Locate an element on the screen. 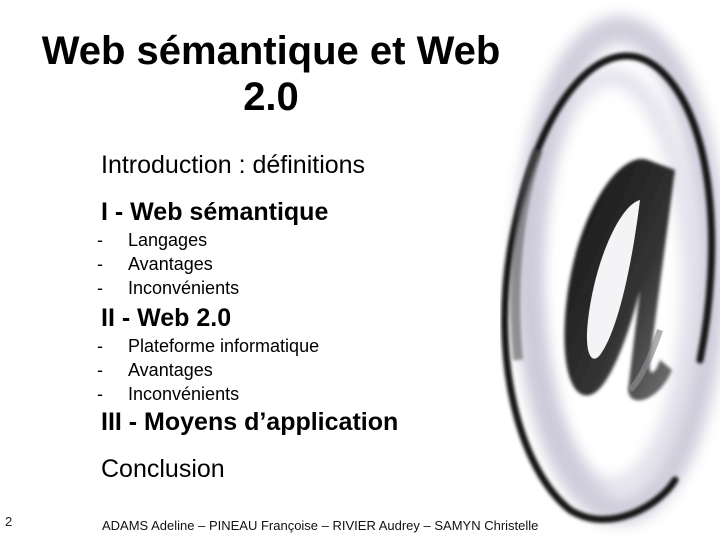  slide-title: Web sémantique et Web 2.0 is located at coordinates (271, 74).